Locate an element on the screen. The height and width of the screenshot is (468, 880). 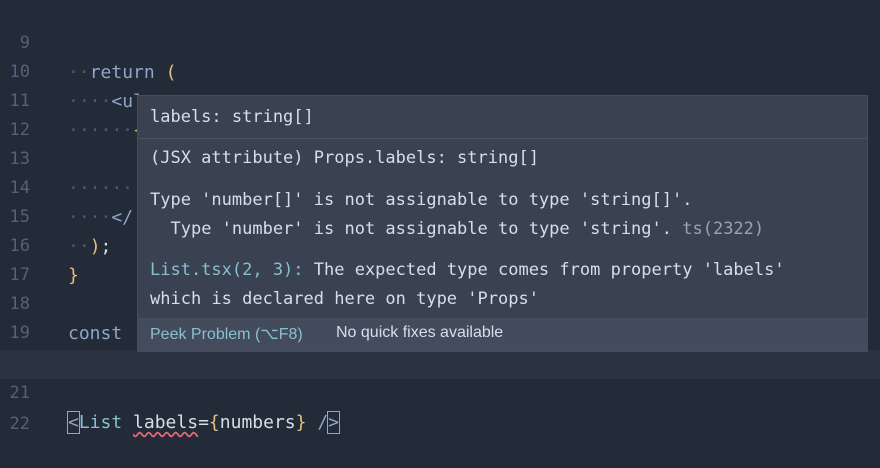
hover-jsx-attribute: (JSX attribute) Props.labels: string[] is located at coordinates (344, 158).